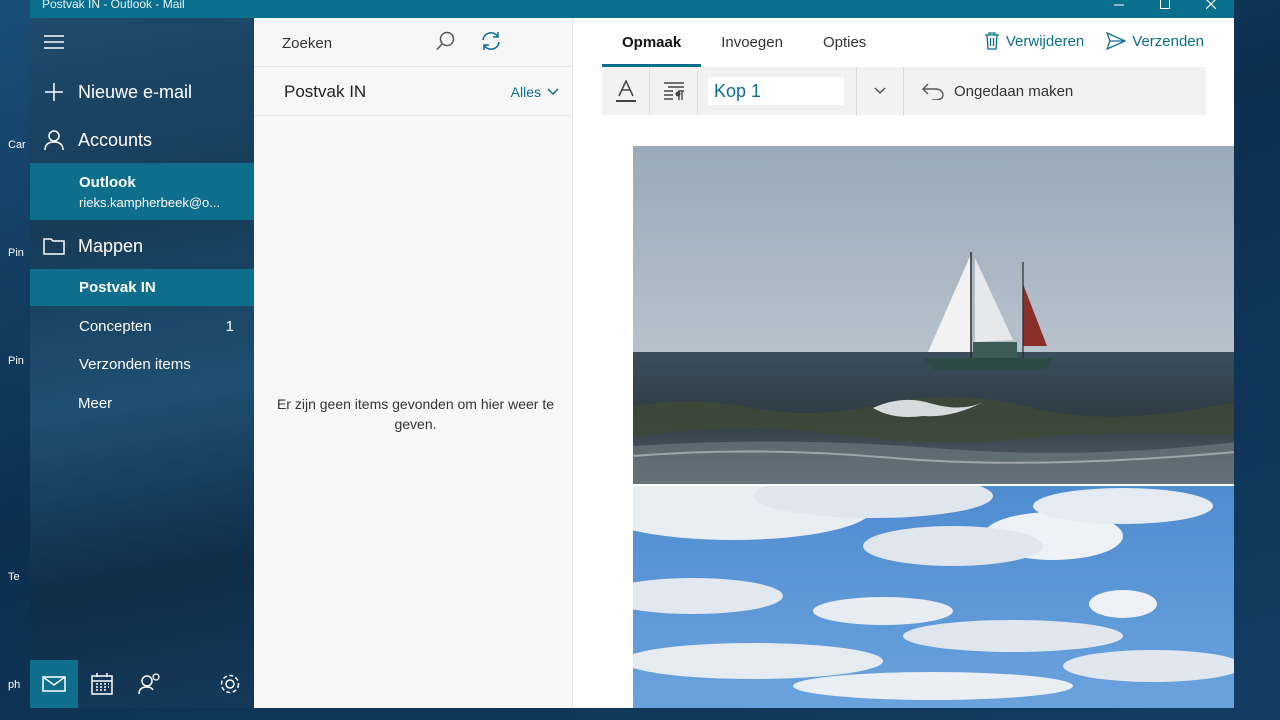 This screenshot has width=1280, height=720. What do you see at coordinates (111, 245) in the screenshot?
I see `folders-label: Mappen` at bounding box center [111, 245].